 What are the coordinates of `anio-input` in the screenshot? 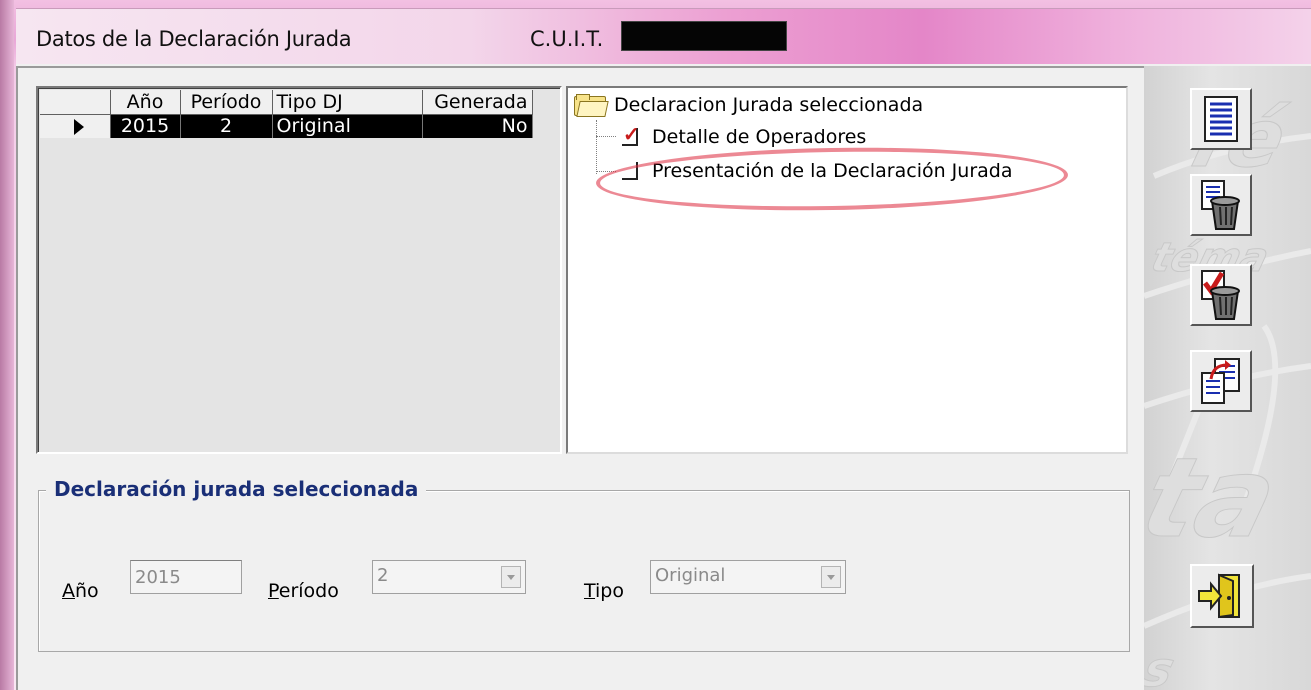 It's located at (186, 577).